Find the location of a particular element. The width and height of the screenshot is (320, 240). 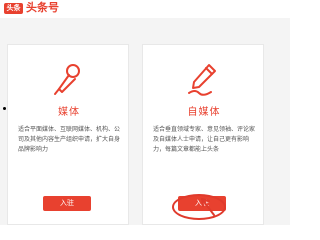

cursor-dot is located at coordinates (4, 108).